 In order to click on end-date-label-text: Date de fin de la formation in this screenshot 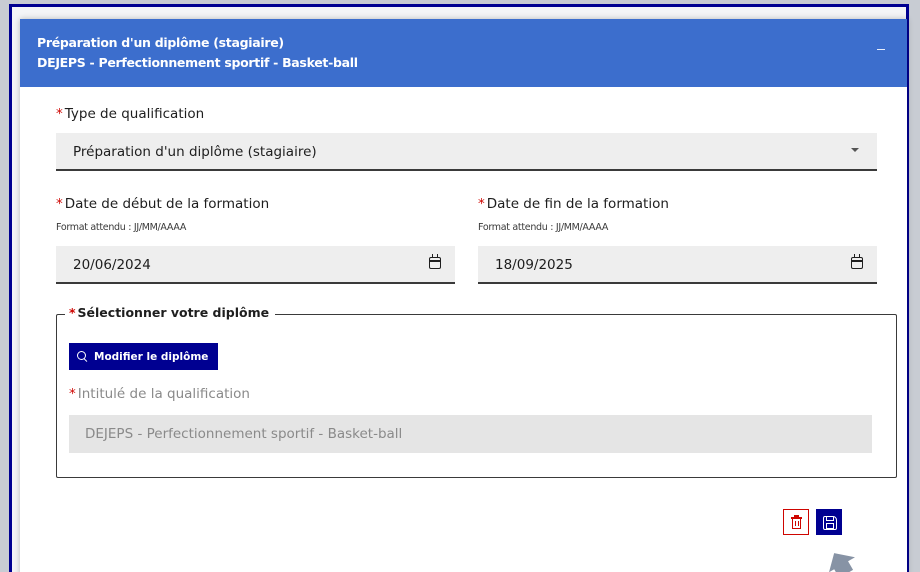, I will do `click(577, 204)`.